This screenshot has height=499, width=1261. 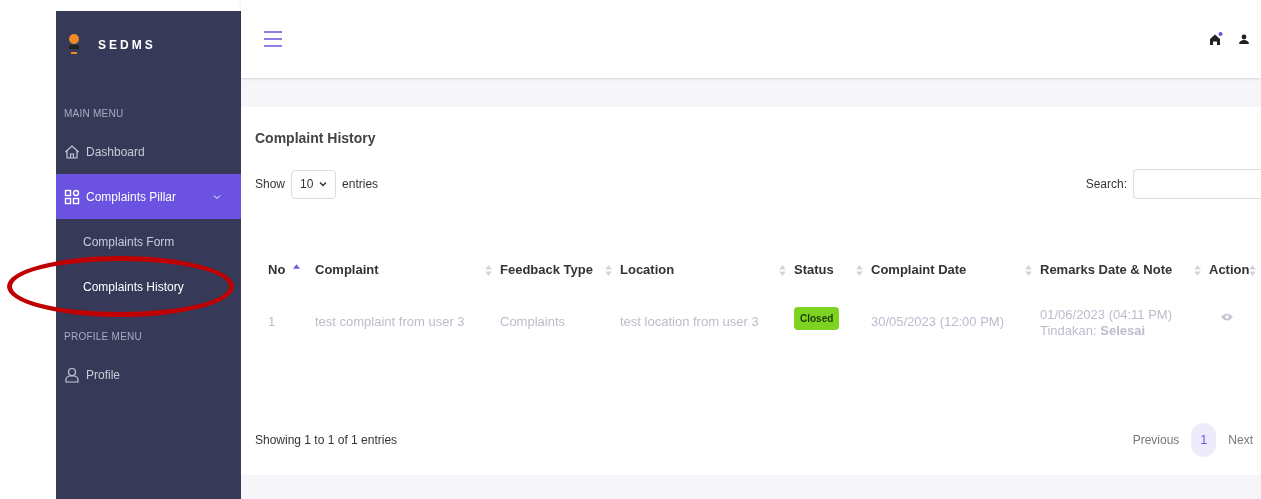 What do you see at coordinates (390, 322) in the screenshot?
I see `table-cell-text: test complaint from user 3` at bounding box center [390, 322].